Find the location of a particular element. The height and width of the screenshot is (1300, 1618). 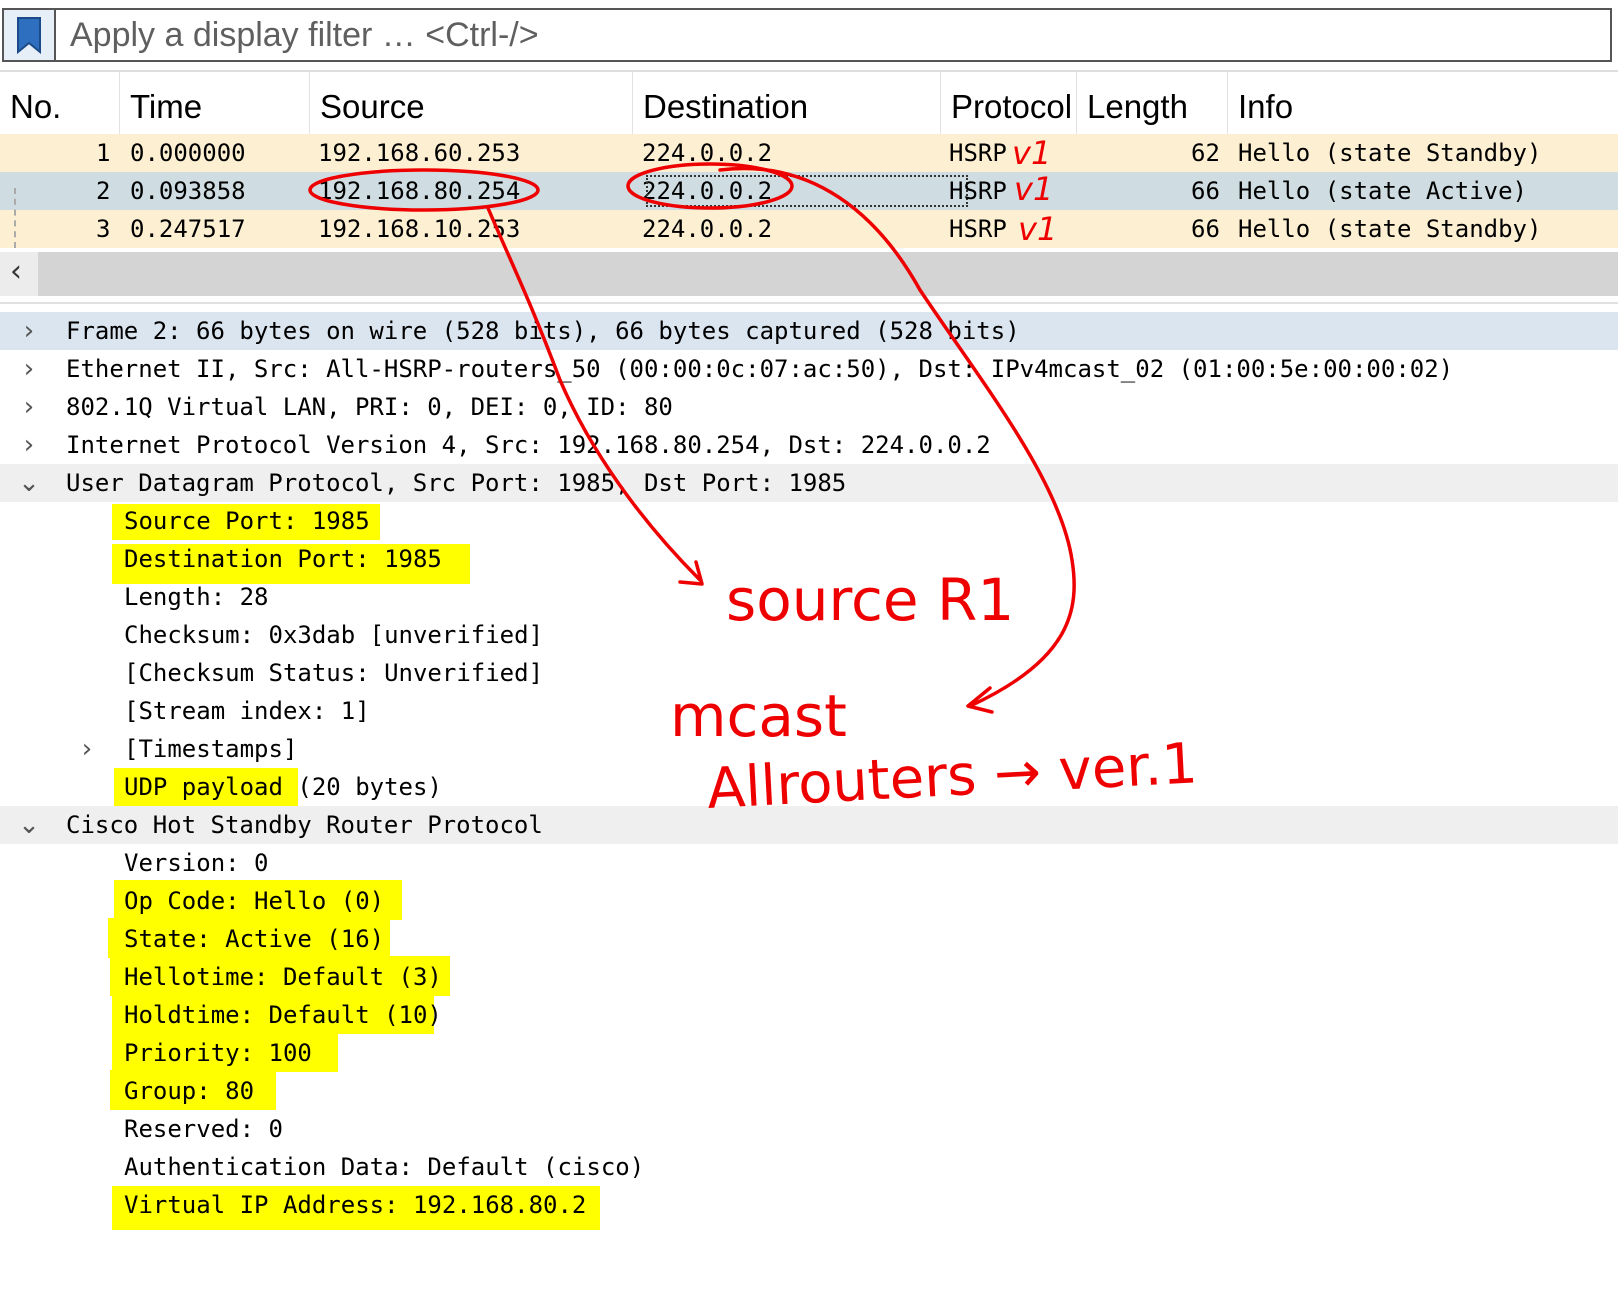

horizontal-scrollbar: ‹ is located at coordinates (809, 274).